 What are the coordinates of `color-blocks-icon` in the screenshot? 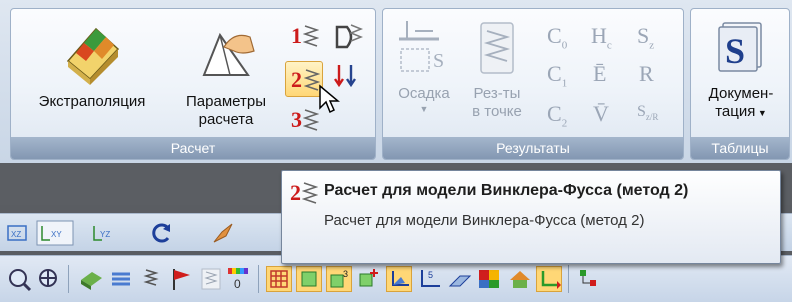 It's located at (489, 279).